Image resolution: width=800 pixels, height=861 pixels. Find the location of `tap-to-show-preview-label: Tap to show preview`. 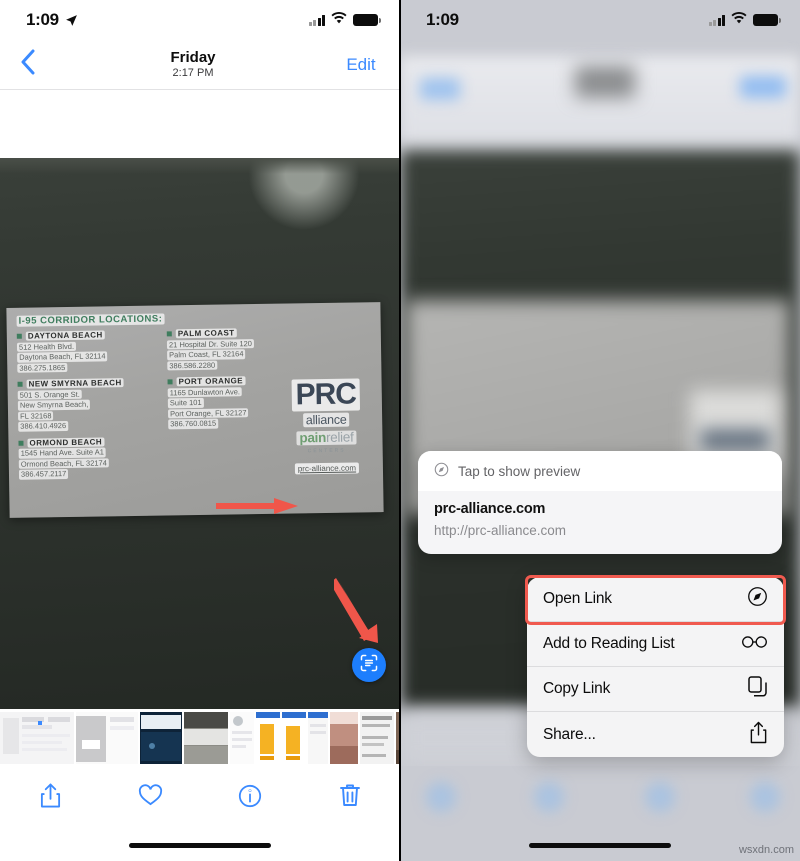

tap-to-show-preview-label: Tap to show preview is located at coordinates (519, 471).